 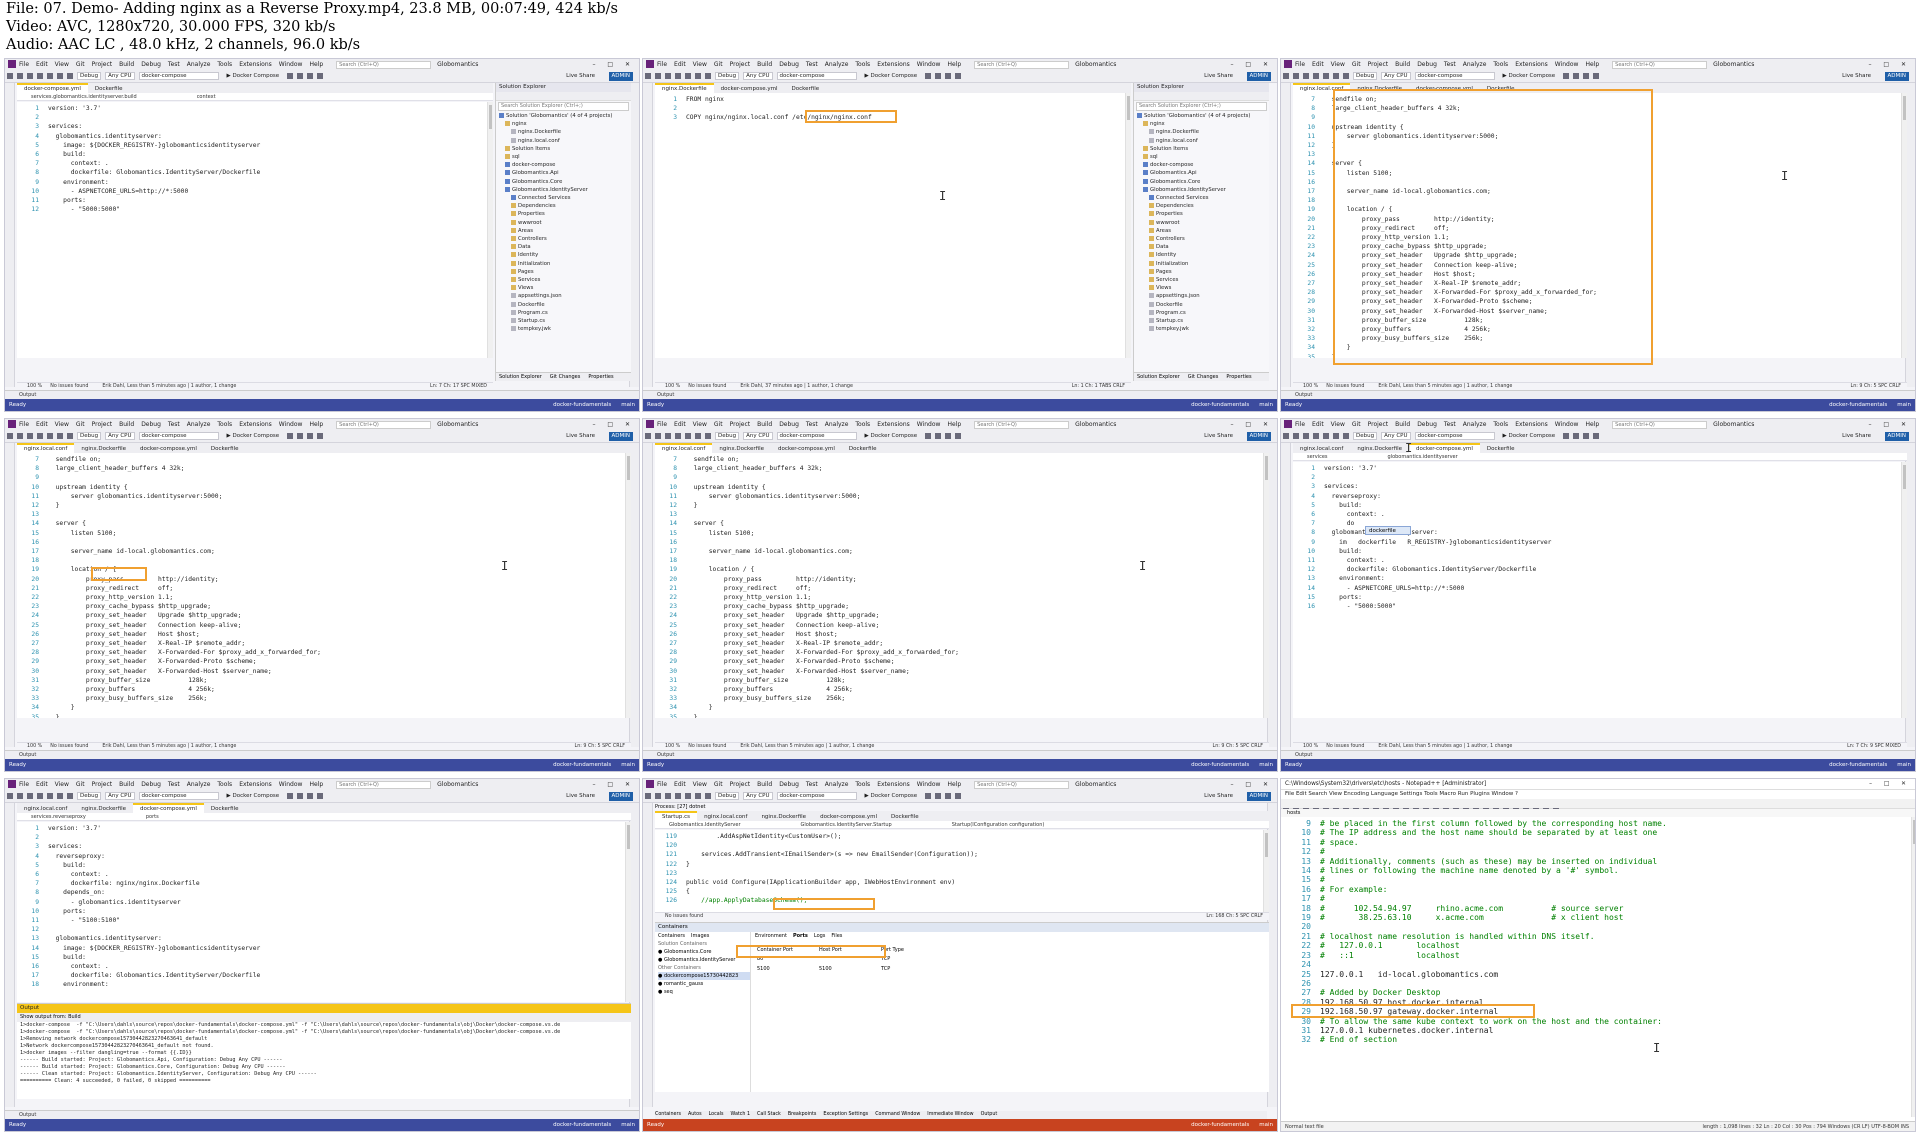 I want to click on tree-item: Dockerfile, so click(x=1201, y=305).